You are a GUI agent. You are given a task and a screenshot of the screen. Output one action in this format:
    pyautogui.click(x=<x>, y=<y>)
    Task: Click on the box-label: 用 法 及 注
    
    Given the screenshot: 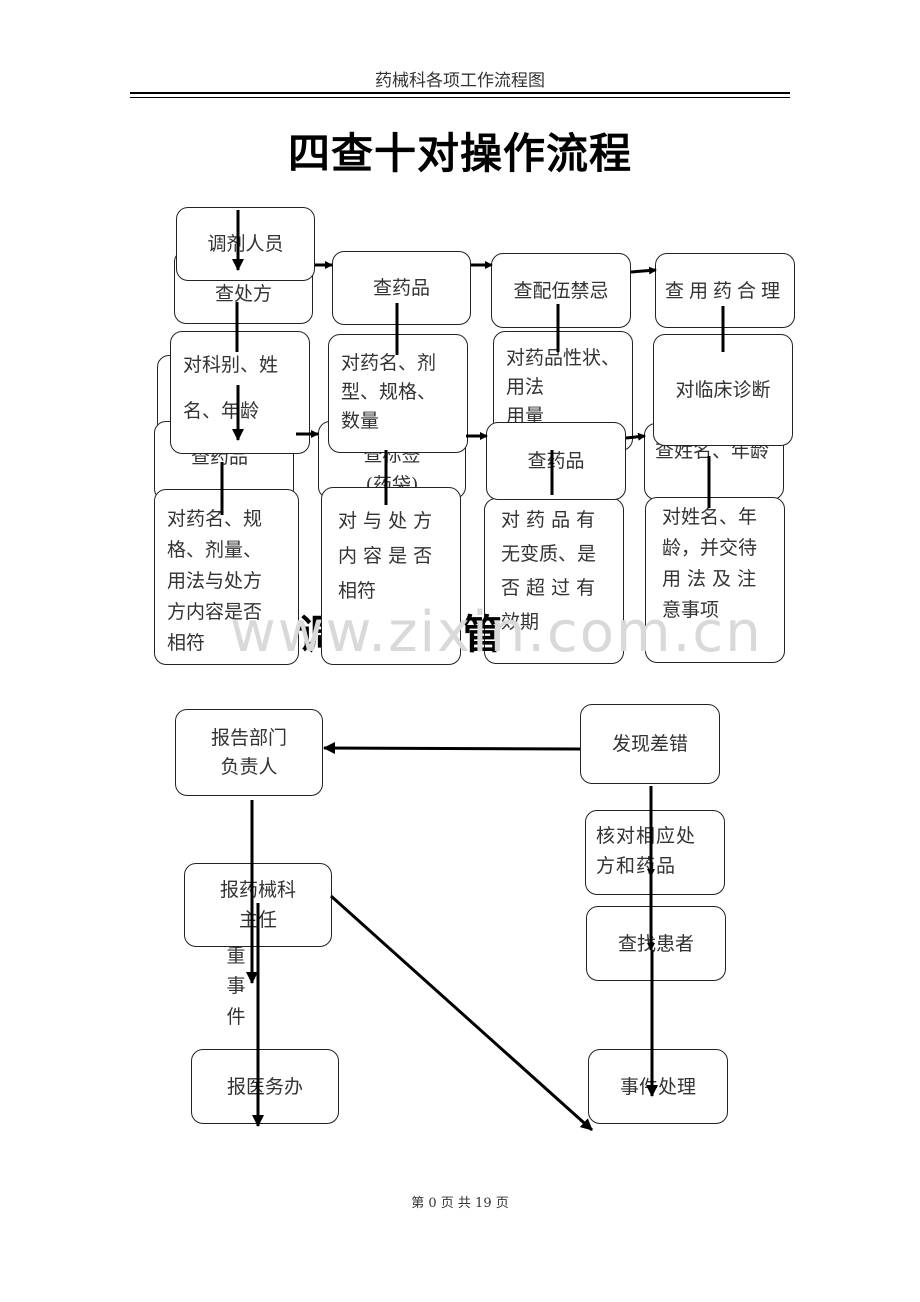 What is the action you would take?
    pyautogui.click(x=709, y=579)
    